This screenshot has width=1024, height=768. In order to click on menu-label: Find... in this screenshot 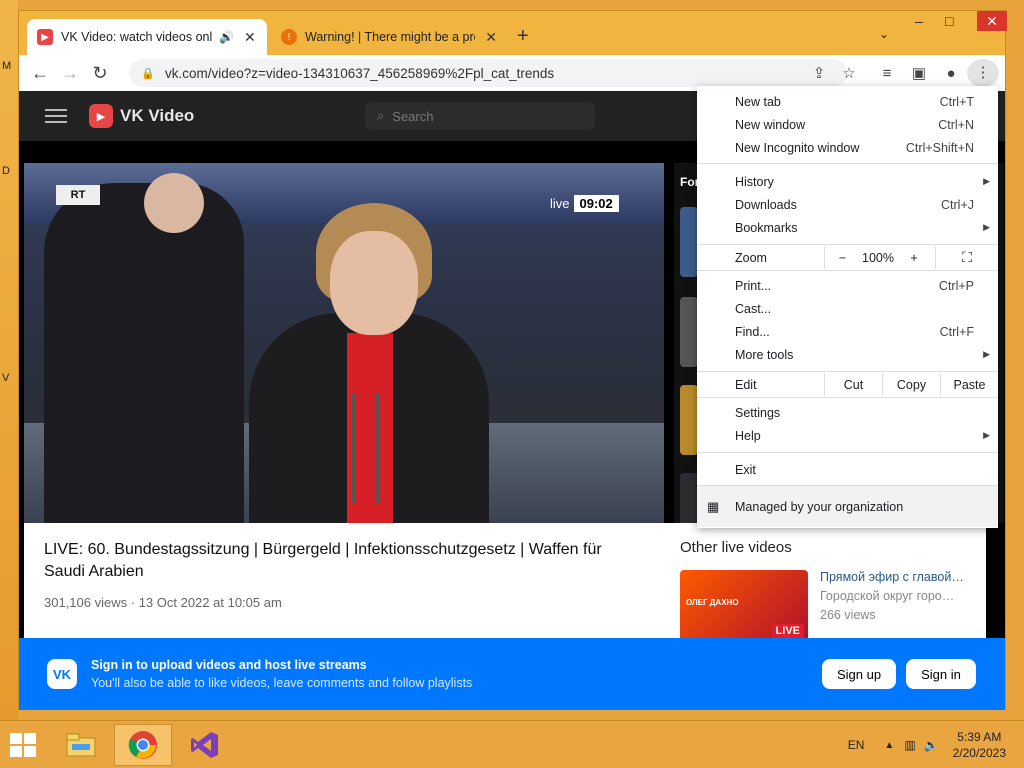, I will do `click(752, 331)`.